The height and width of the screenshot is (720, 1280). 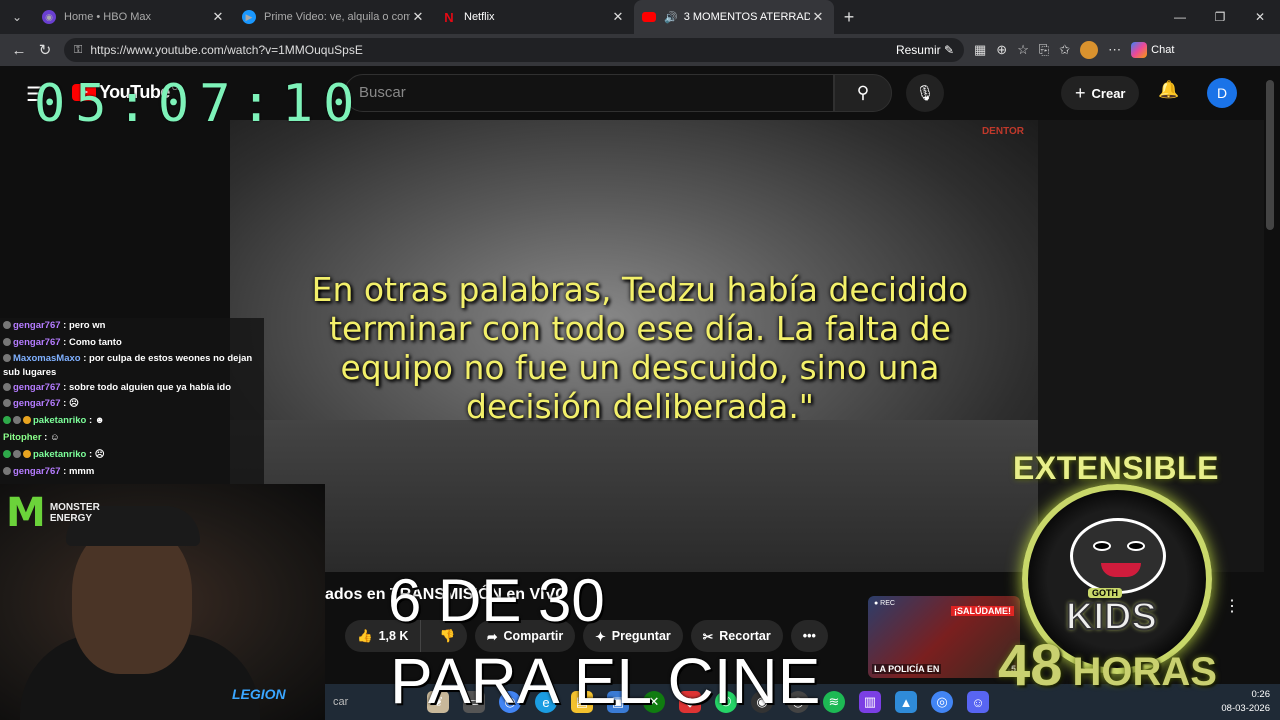 What do you see at coordinates (605, 681) in the screenshot?
I see `overlay-goal-text: PARA EL CINE` at bounding box center [605, 681].